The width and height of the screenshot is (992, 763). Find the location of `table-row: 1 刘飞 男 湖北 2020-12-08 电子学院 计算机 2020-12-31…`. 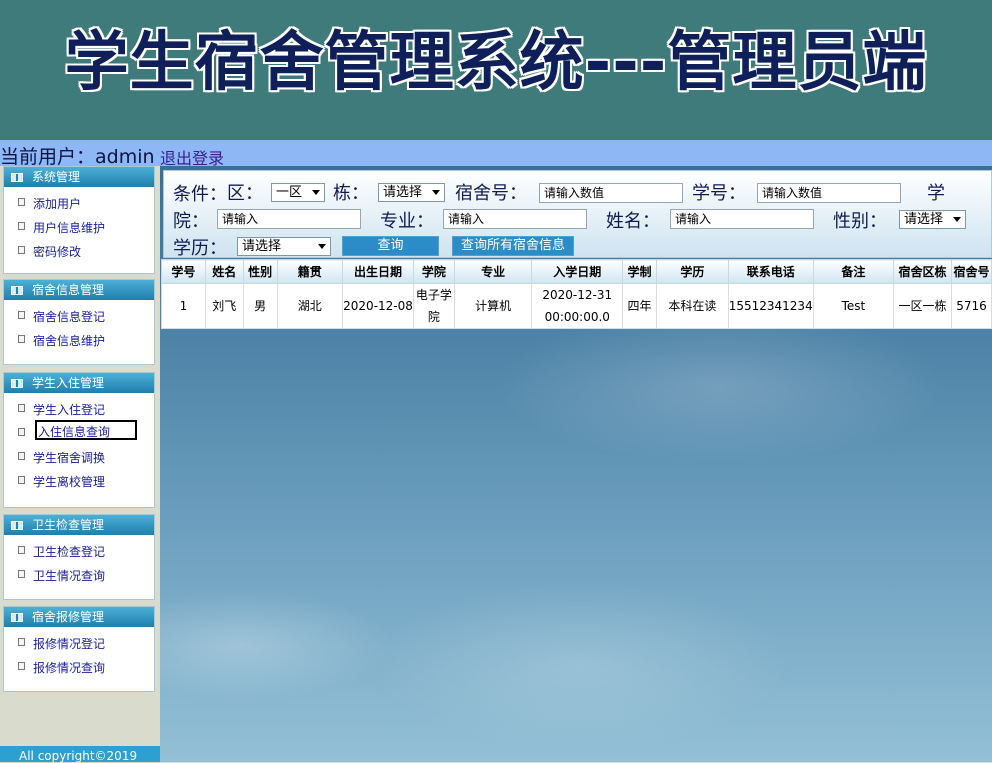

table-row: 1 刘飞 男 湖北 2020-12-08 电子学院 计算机 2020-12-31… is located at coordinates (576, 306).